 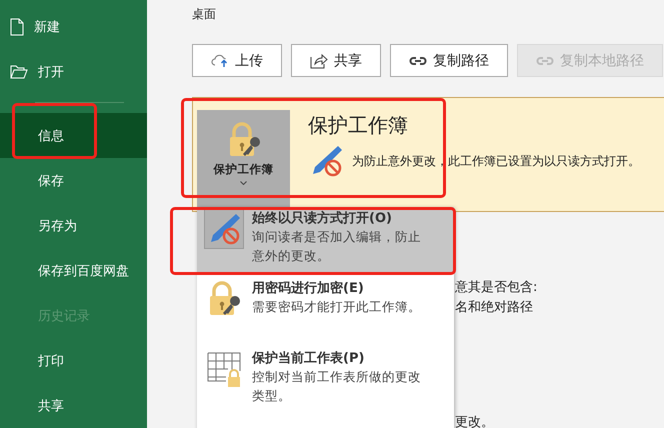 I want to click on sidebar-item: 打印, so click(x=73, y=360).